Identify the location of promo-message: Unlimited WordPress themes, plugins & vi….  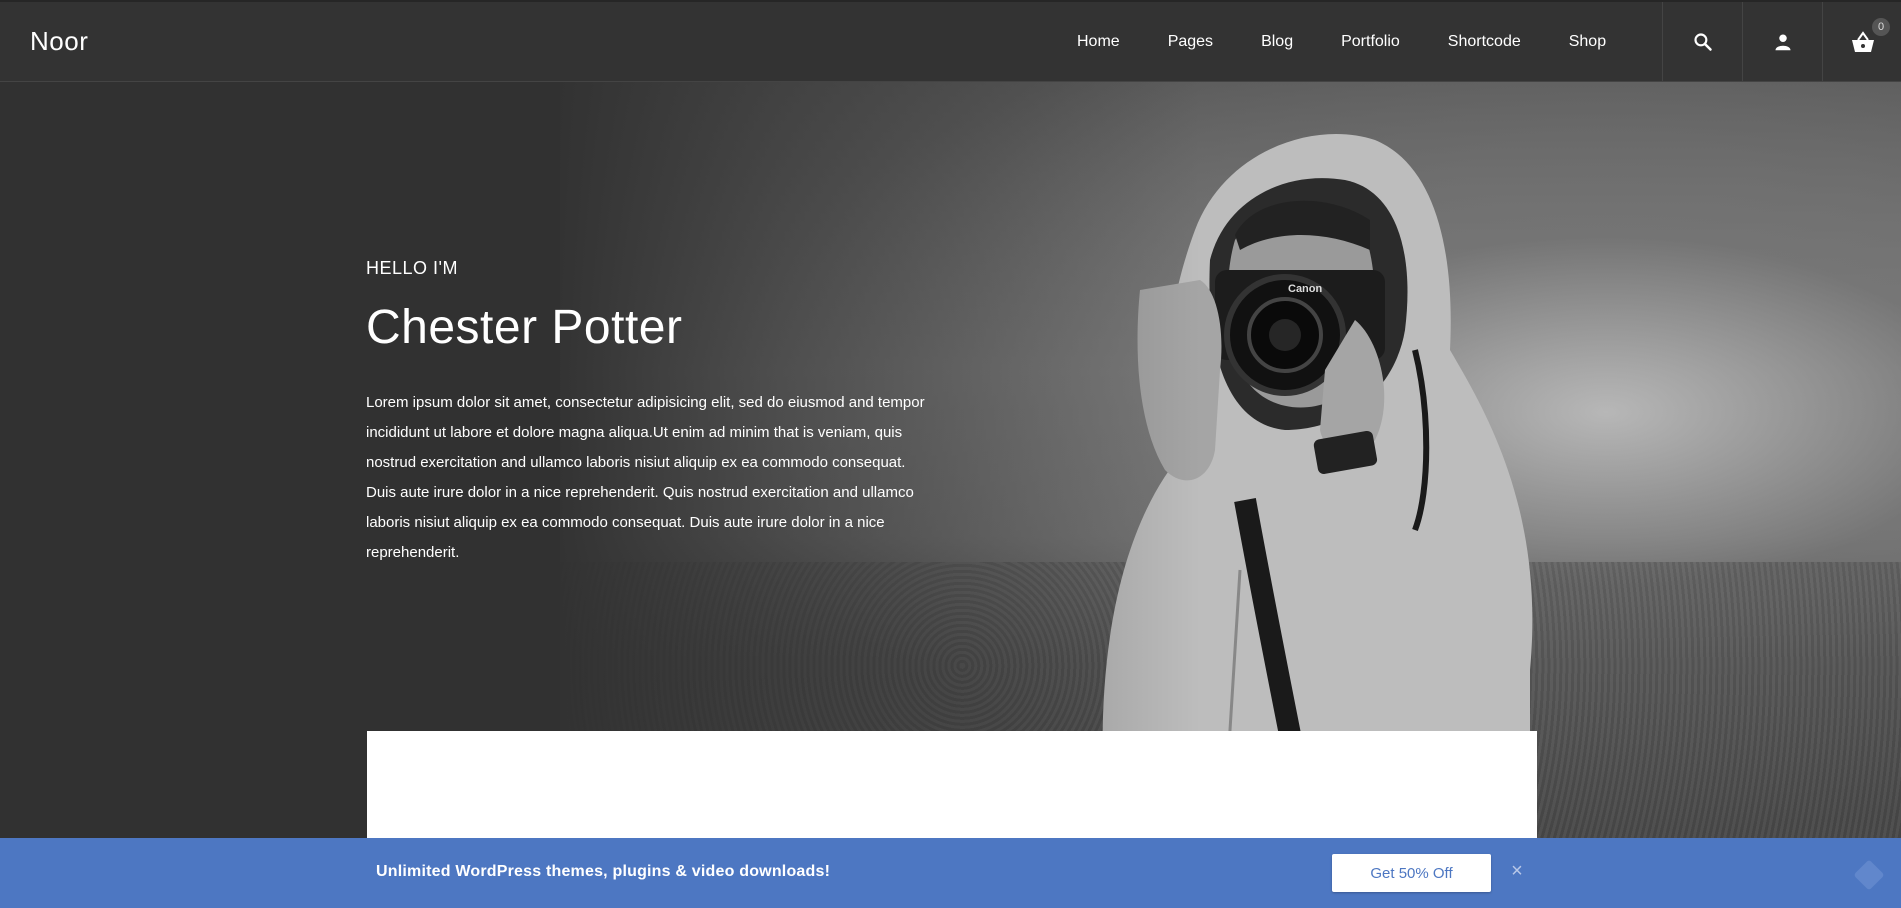
(603, 871).